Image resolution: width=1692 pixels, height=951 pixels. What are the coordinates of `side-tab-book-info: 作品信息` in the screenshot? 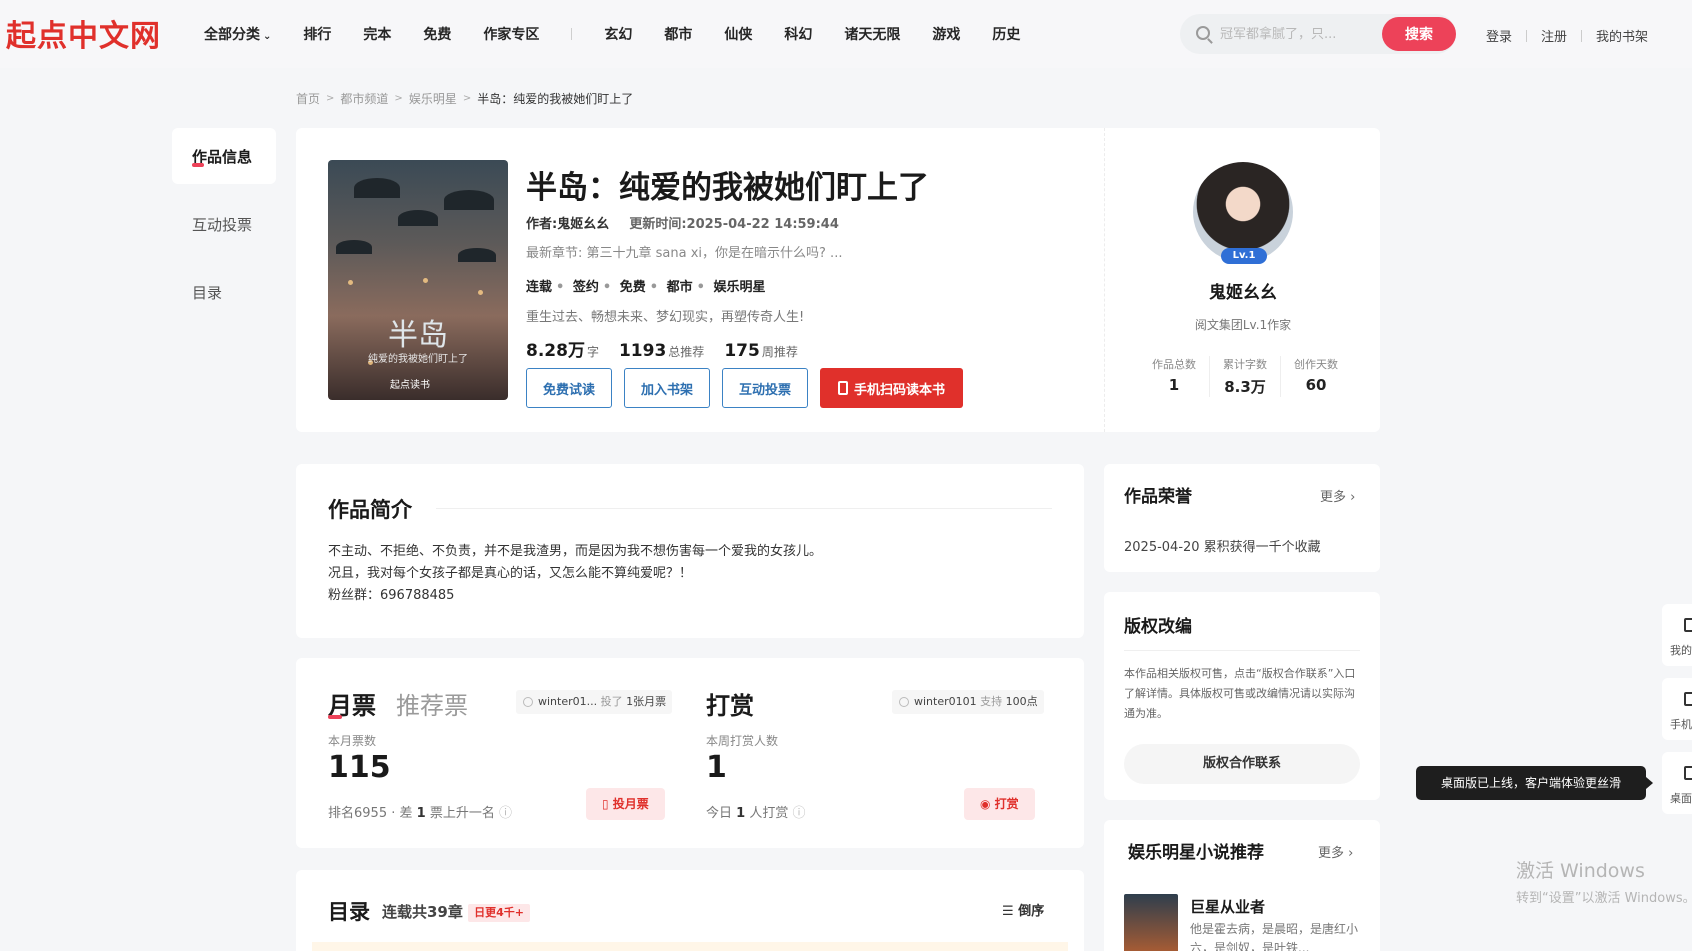 It's located at (224, 156).